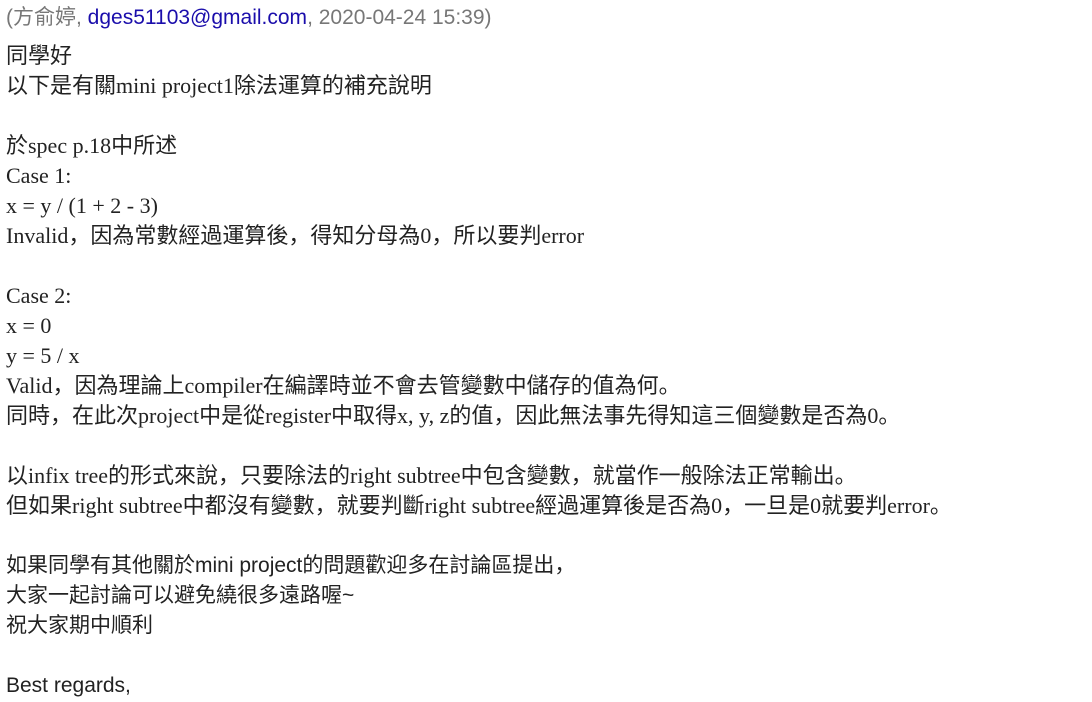 This screenshot has width=1092, height=702. What do you see at coordinates (68, 685) in the screenshot?
I see `signoff: Best regards,` at bounding box center [68, 685].